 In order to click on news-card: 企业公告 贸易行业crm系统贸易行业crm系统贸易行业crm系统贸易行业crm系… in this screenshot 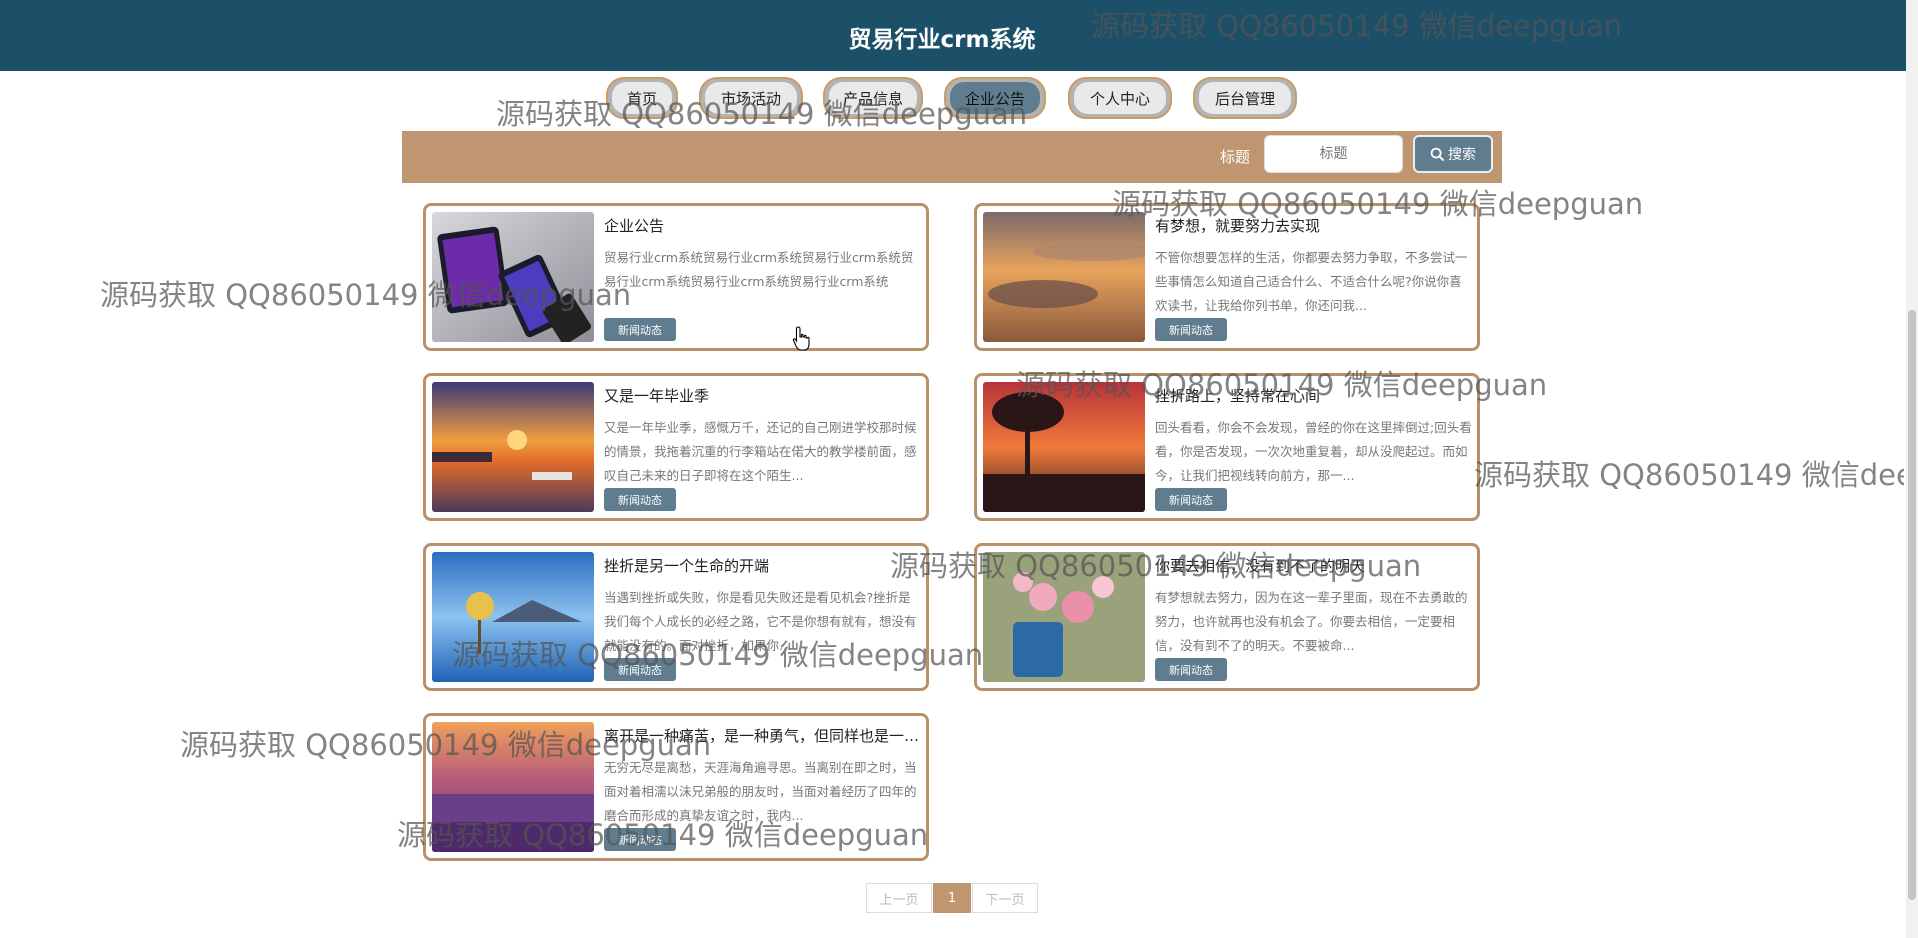, I will do `click(676, 277)`.